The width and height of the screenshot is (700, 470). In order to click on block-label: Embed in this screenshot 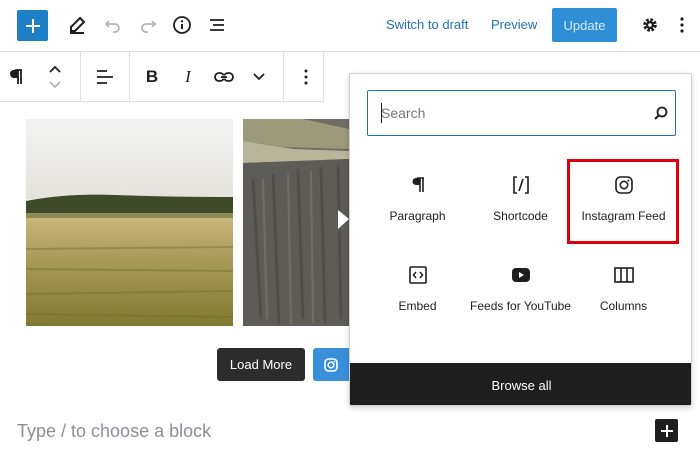, I will do `click(417, 306)`.